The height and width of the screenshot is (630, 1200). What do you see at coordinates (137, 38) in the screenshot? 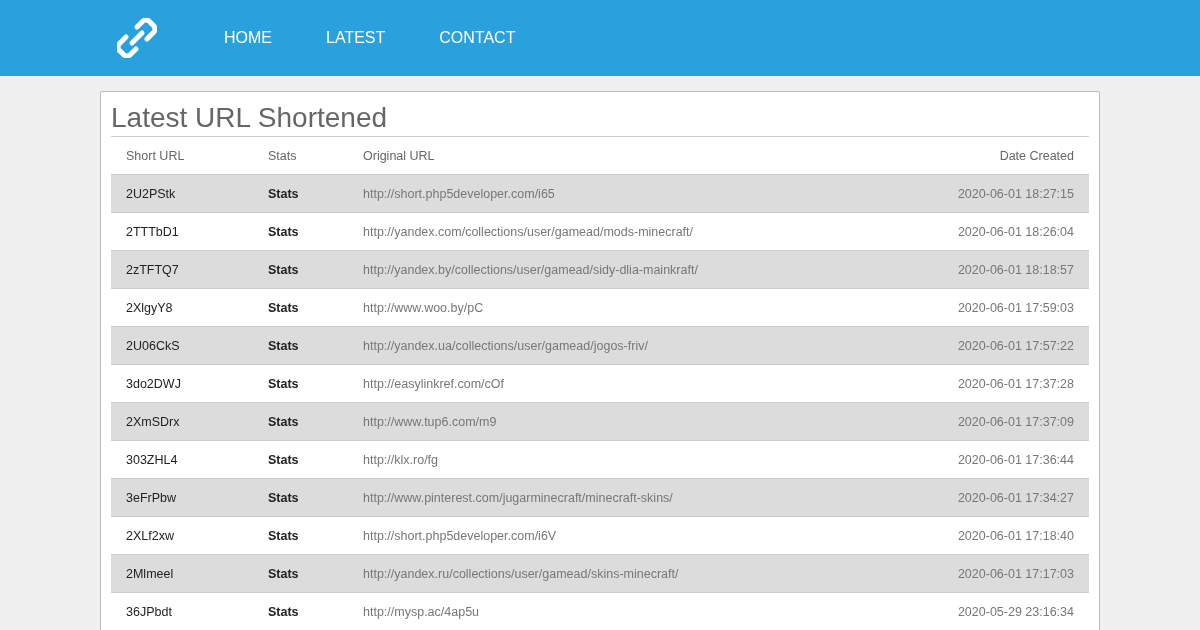
I see `chain-link-icon` at bounding box center [137, 38].